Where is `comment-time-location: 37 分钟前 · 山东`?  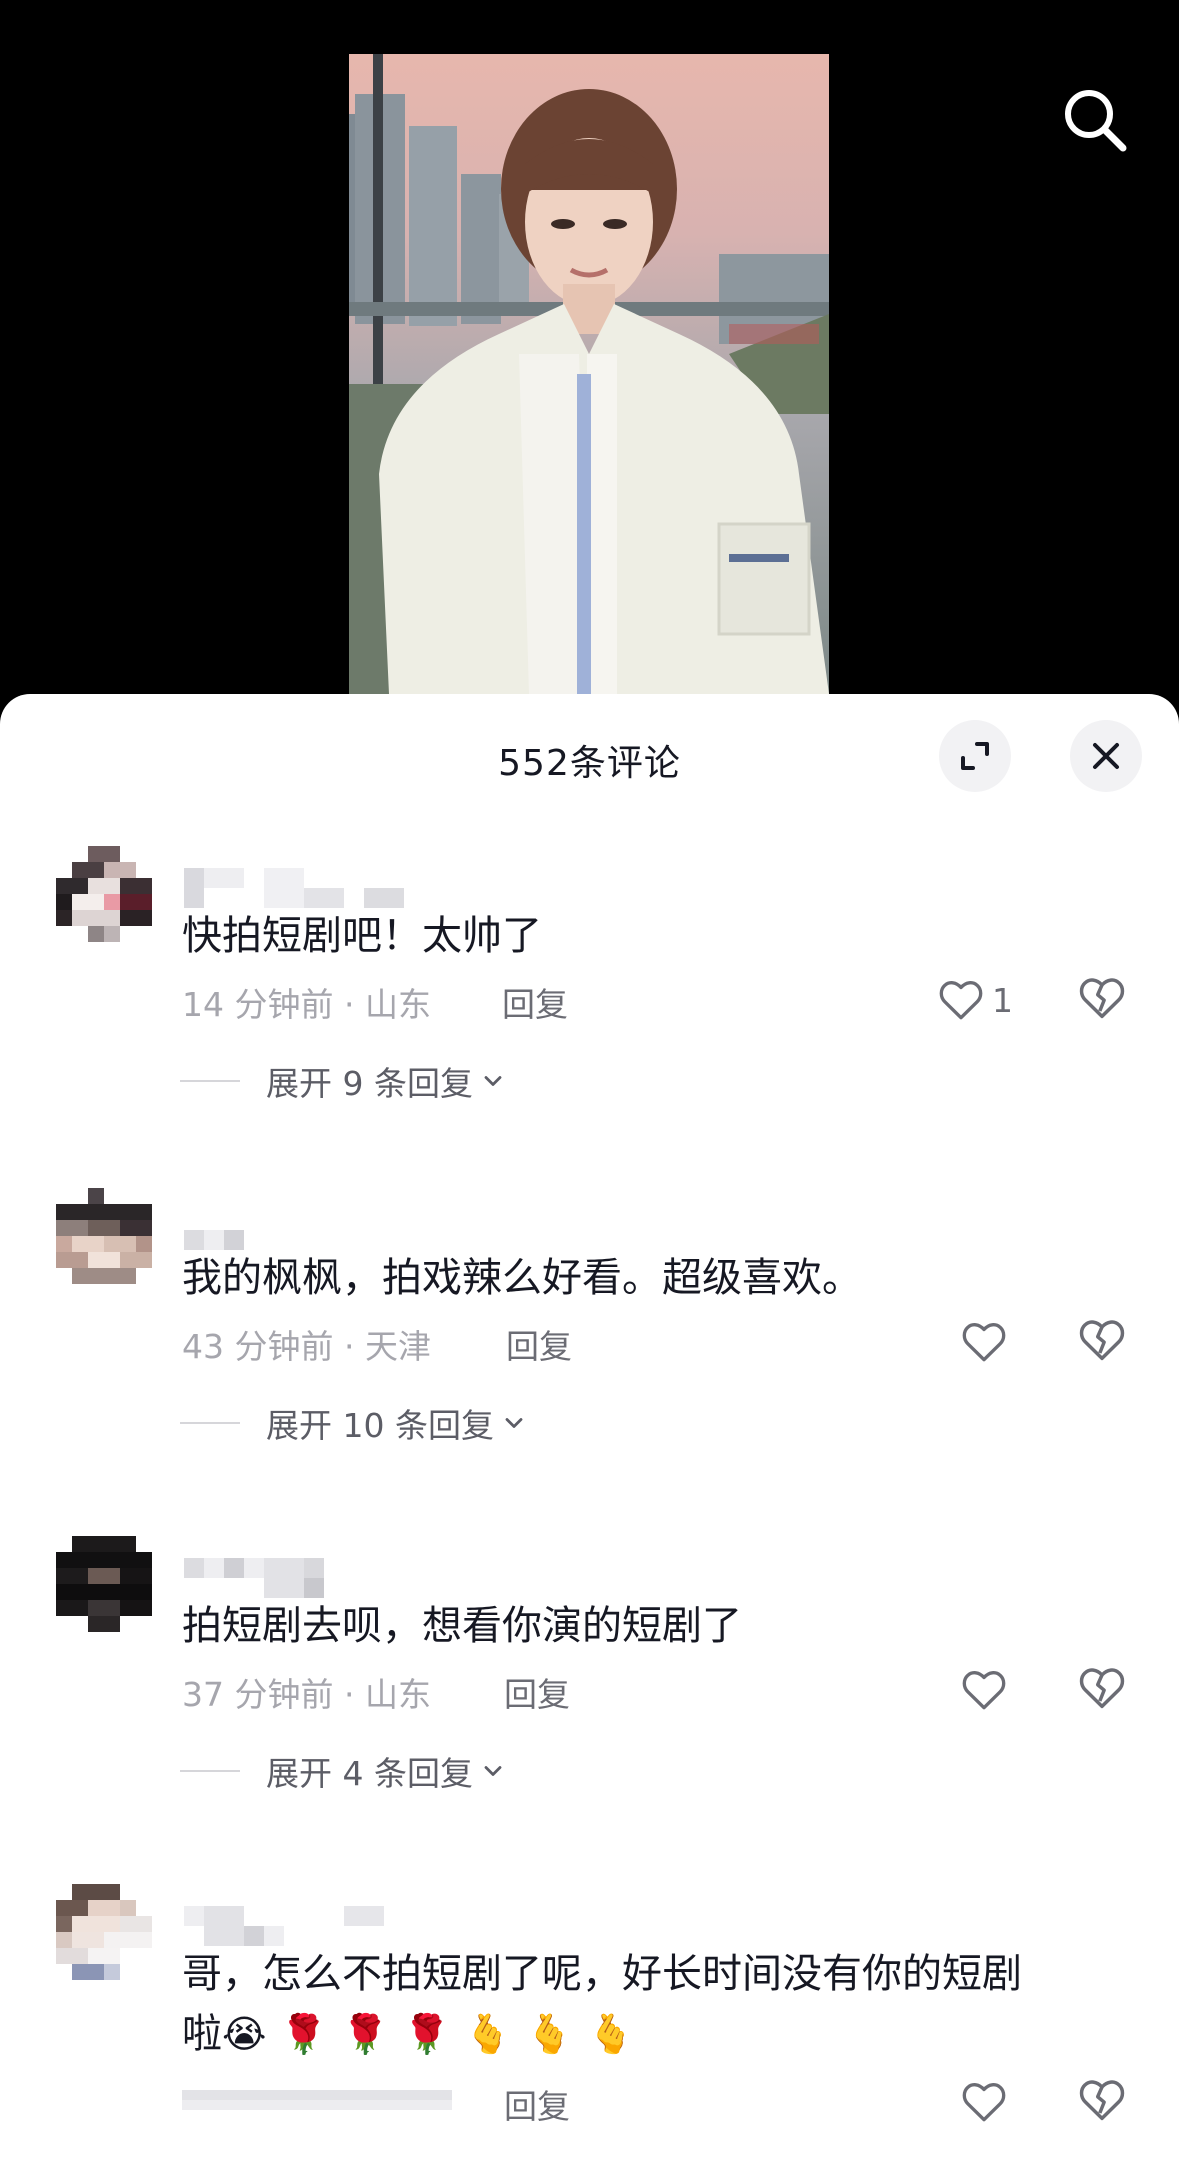 comment-time-location: 37 分钟前 · 山东 is located at coordinates (306, 1694).